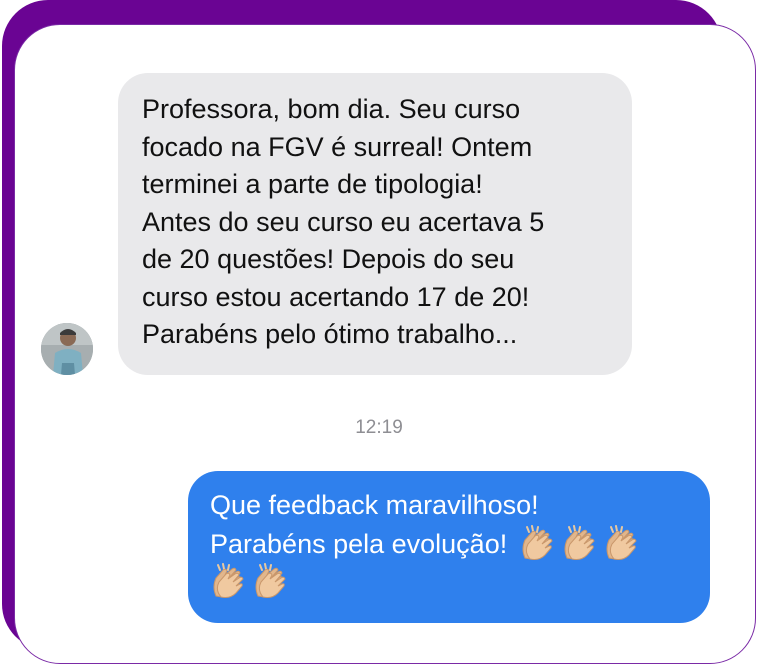 This screenshot has width=757, height=667. Describe the element at coordinates (359, 543) in the screenshot. I see `outgoing-message-line-2-text: Parabéns pela evolução!` at that location.